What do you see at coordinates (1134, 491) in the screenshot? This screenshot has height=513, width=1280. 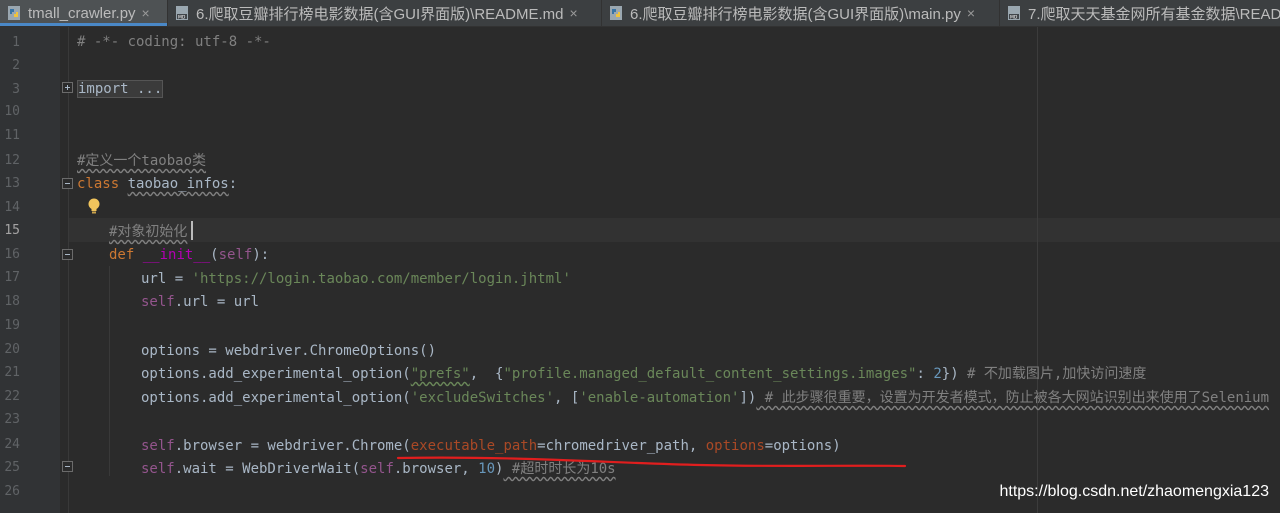 I see `watermark: https://blog.csdn.net/zhaomengxia123` at bounding box center [1134, 491].